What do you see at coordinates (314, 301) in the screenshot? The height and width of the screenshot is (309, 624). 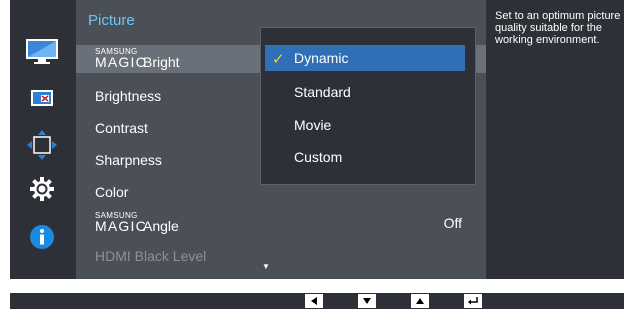 I see `left-arrow-icon` at bounding box center [314, 301].